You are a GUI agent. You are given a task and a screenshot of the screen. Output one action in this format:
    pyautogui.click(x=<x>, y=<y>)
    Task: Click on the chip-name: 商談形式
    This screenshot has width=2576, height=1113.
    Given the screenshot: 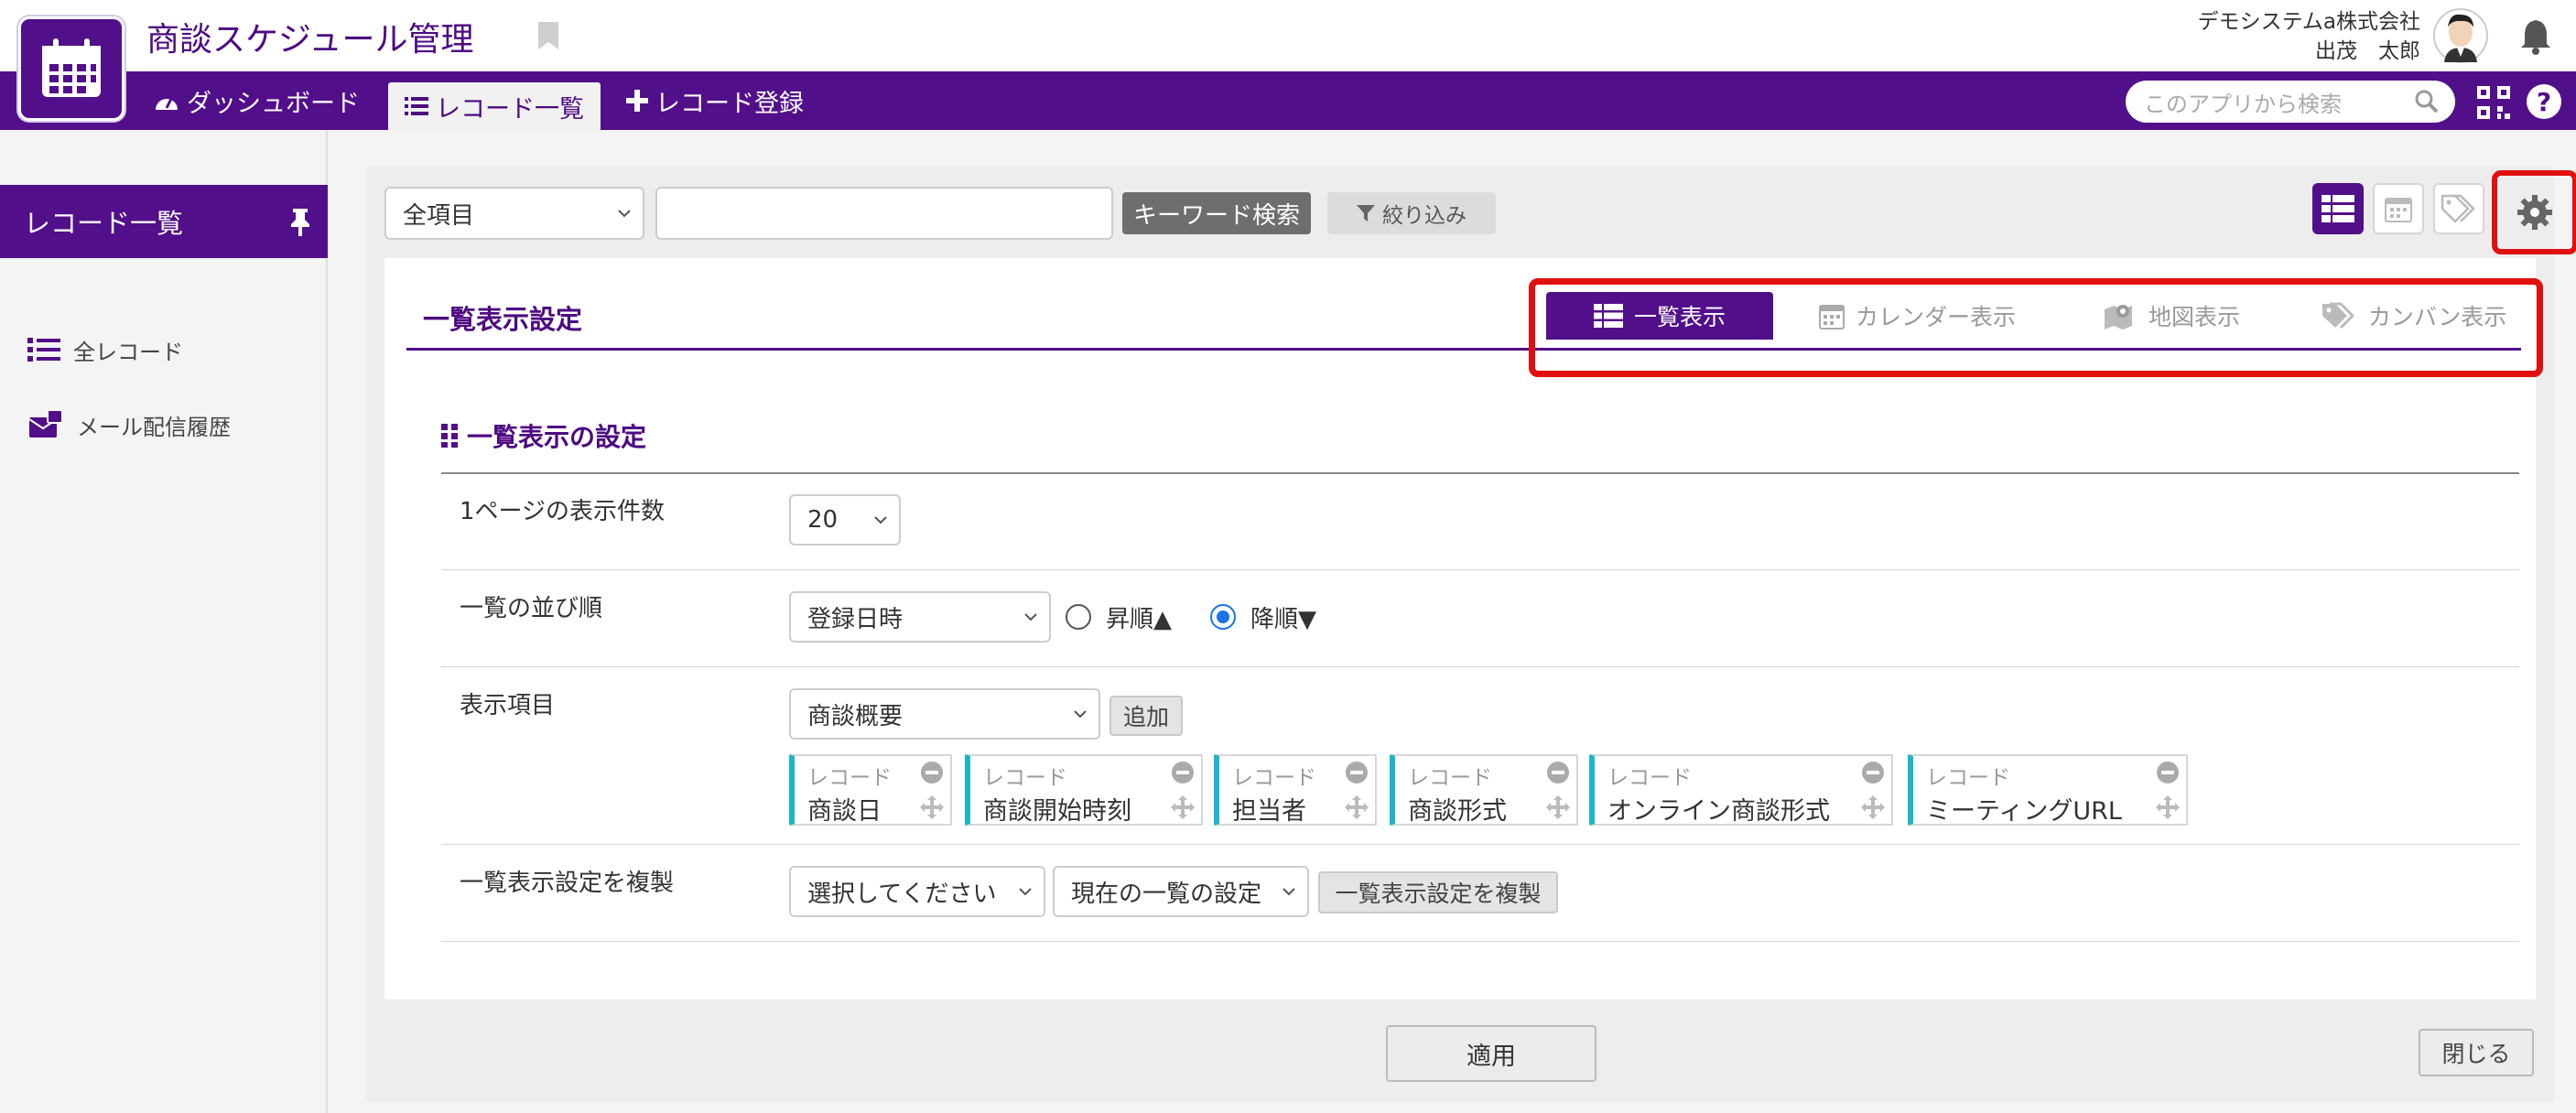 What is the action you would take?
    pyautogui.click(x=1458, y=811)
    